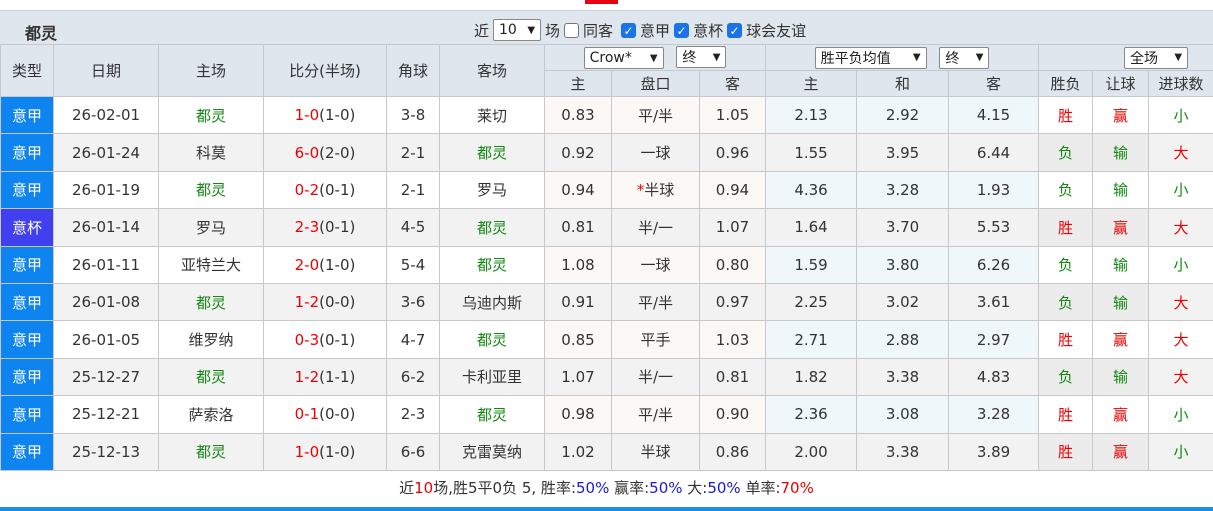  Describe the element at coordinates (578, 83) in the screenshot. I see `col-ah-home: 主` at that location.